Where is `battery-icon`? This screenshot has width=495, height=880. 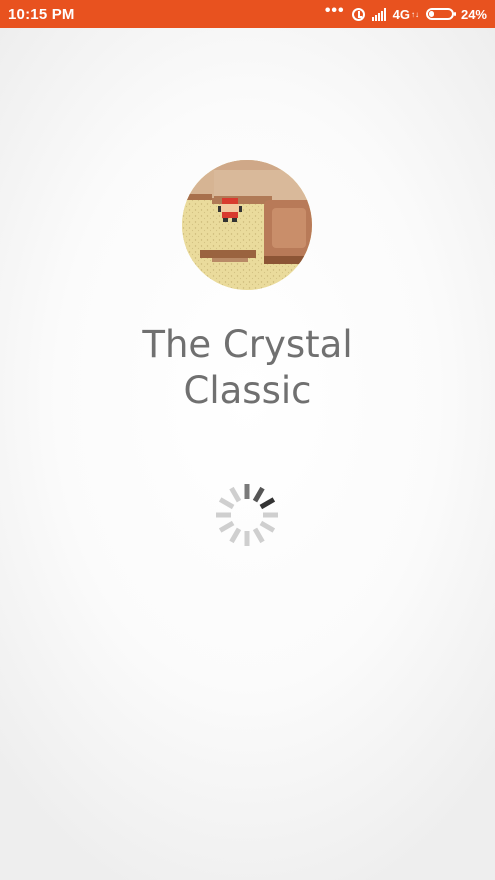 battery-icon is located at coordinates (440, 14).